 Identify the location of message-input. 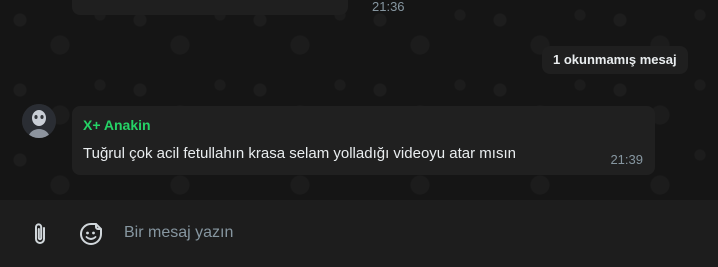
(414, 233).